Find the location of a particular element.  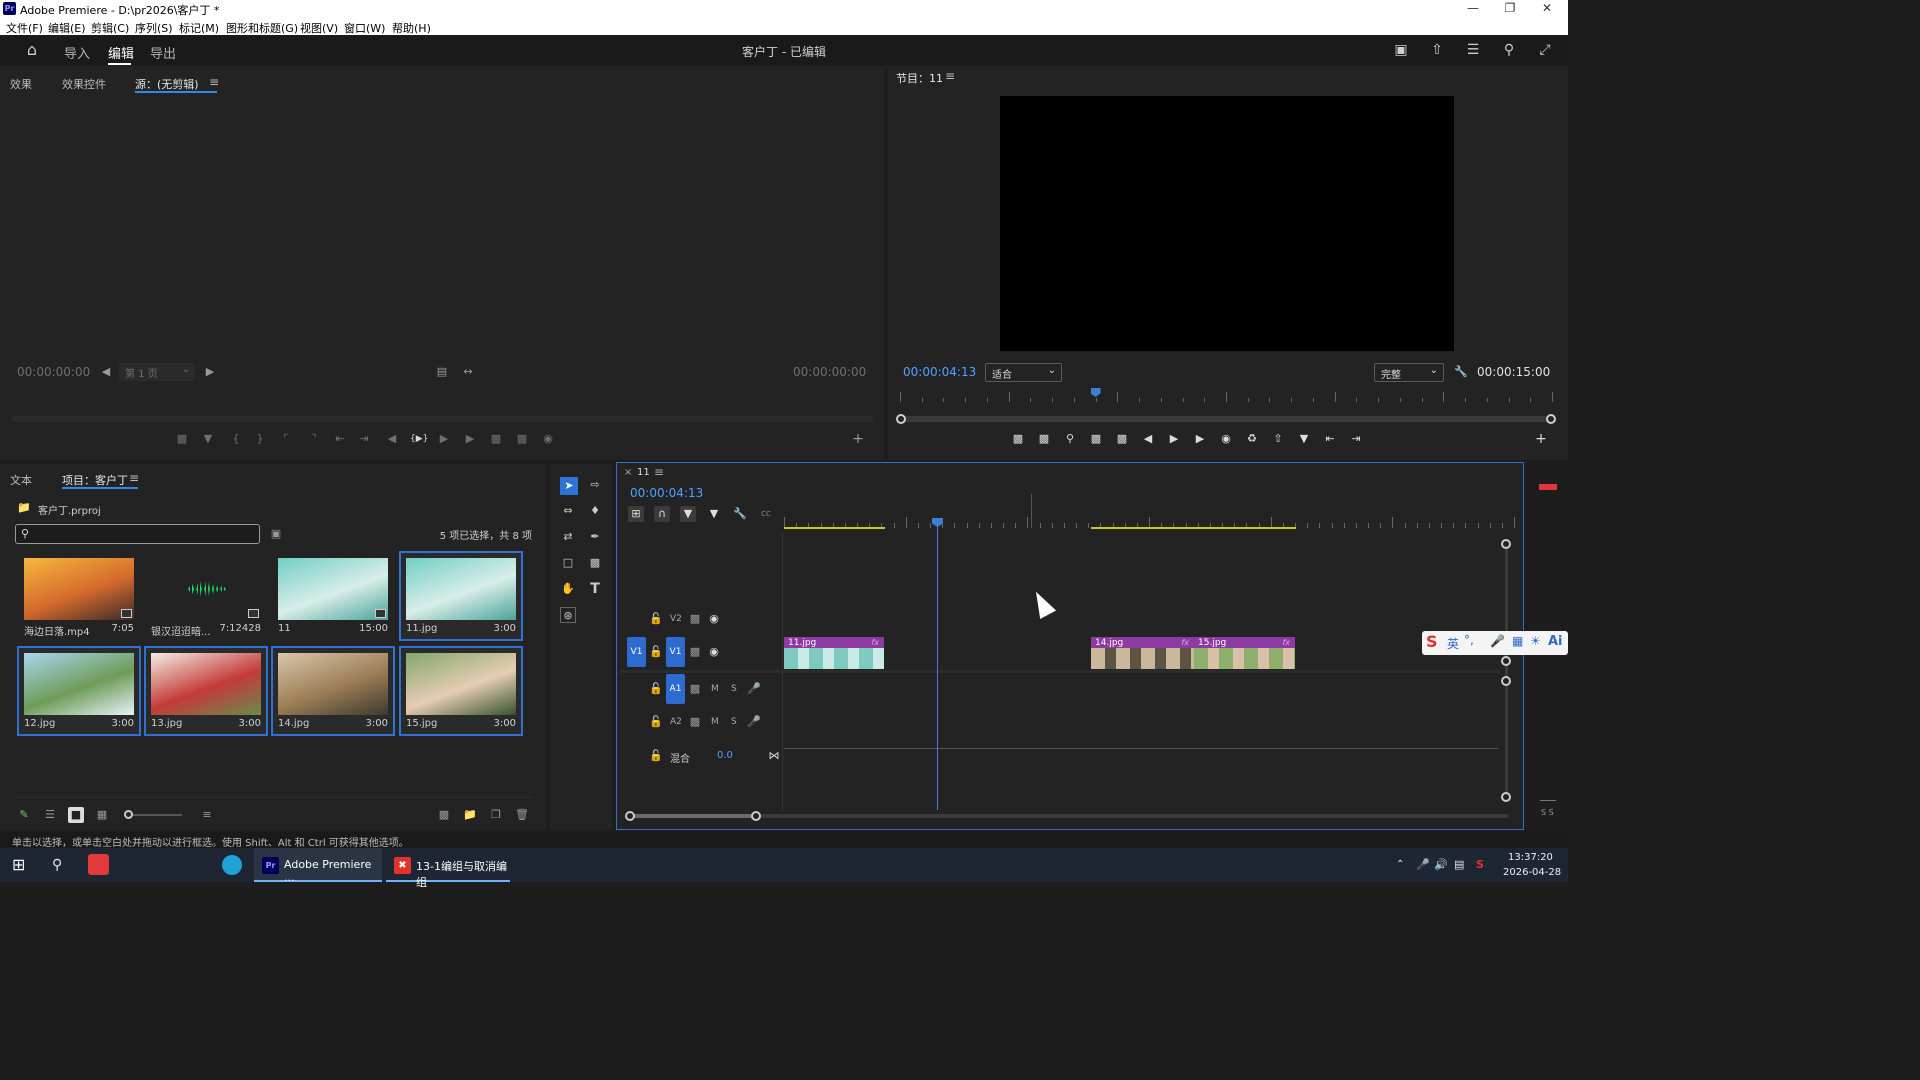

edge-browser-icon is located at coordinates (232, 865).